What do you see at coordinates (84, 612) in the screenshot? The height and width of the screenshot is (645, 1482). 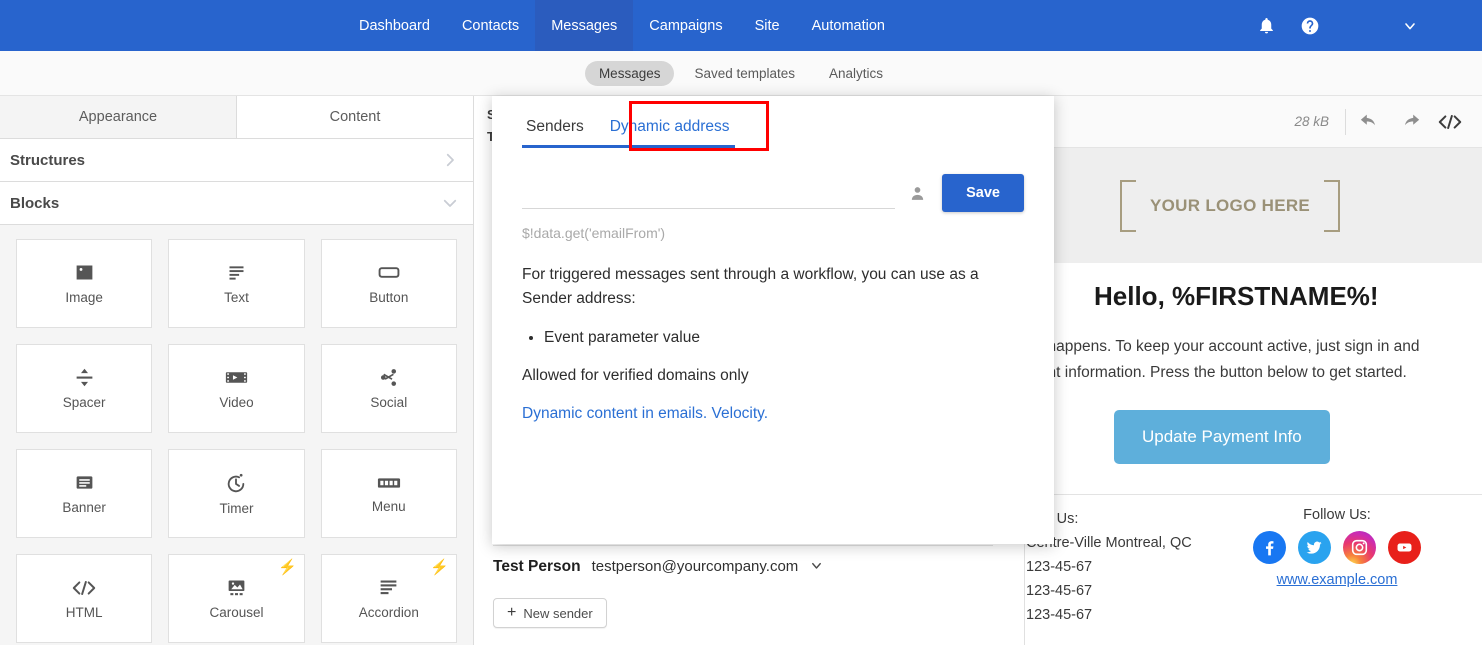 I see `block-html-label: HTML` at bounding box center [84, 612].